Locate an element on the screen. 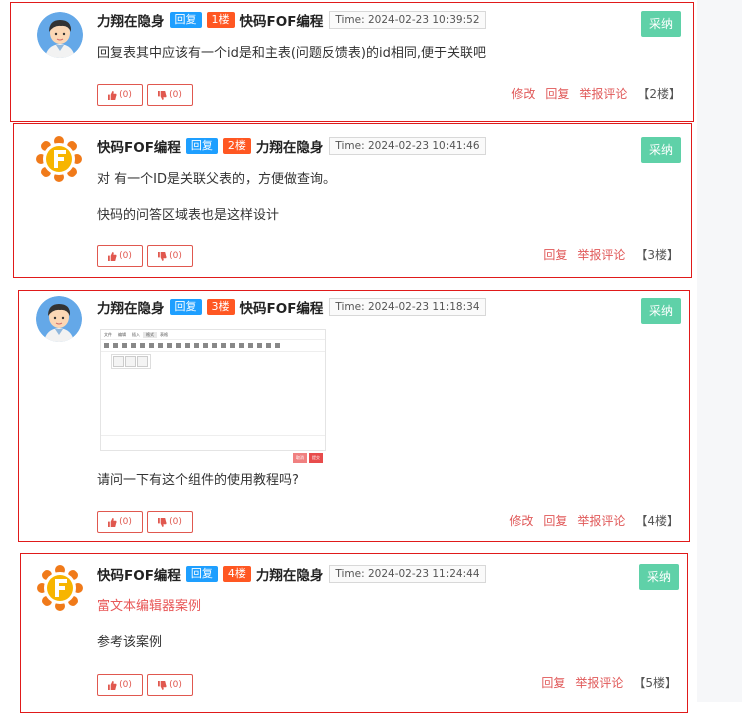  comment-actions: 修改 回复 举报评论 【2楼】 is located at coordinates (591, 93).